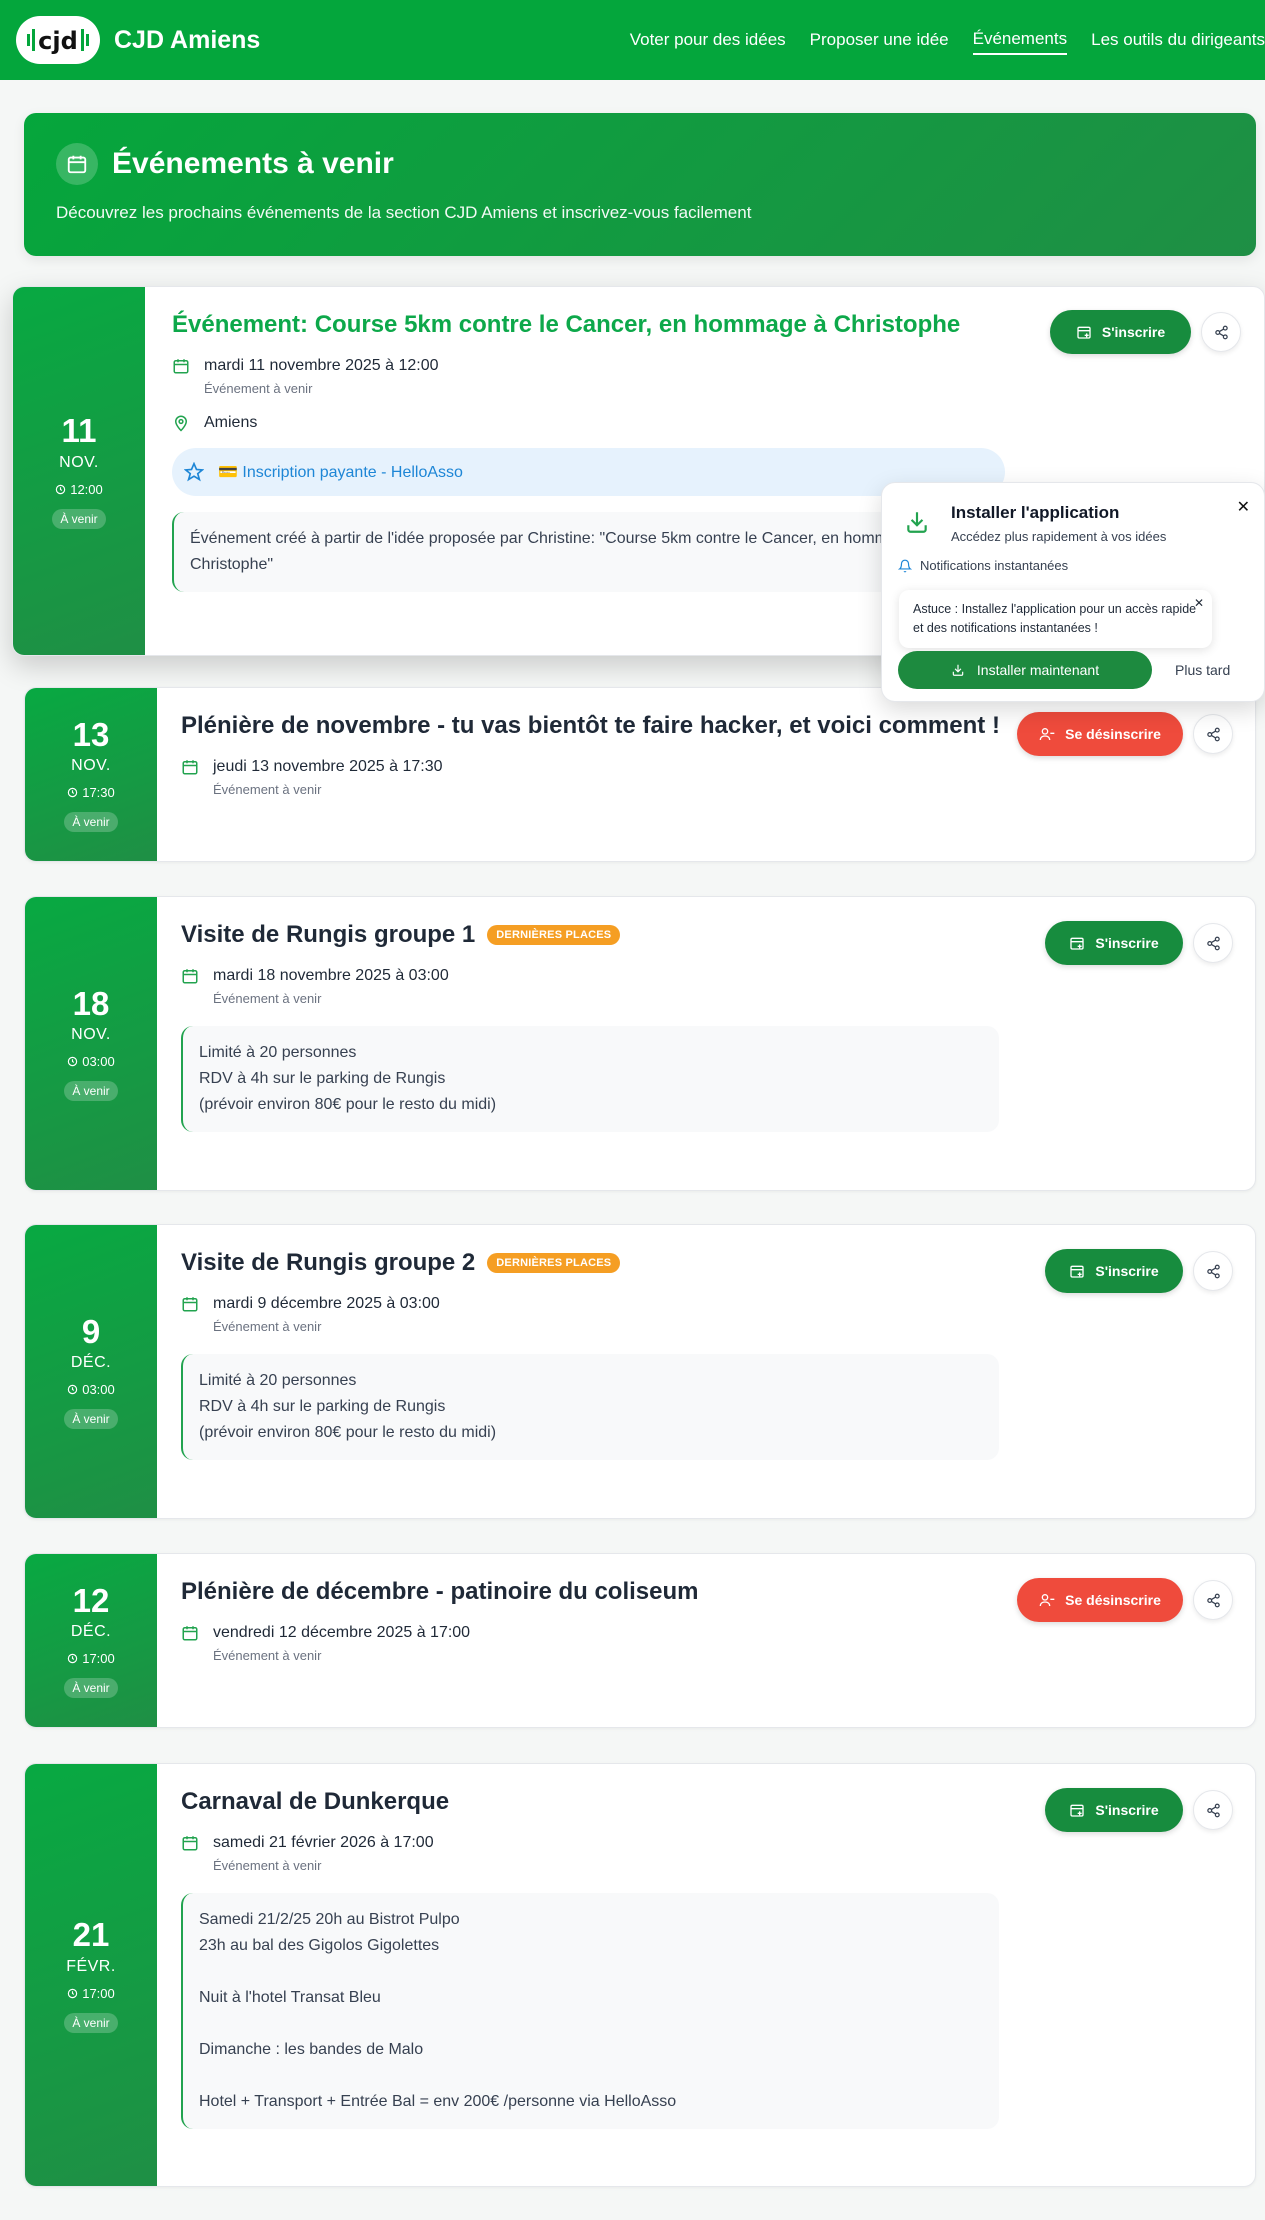 Image resolution: width=1265 pixels, height=2220 pixels. Describe the element at coordinates (983, 565) in the screenshot. I see `install-feature: Notifications instantanées` at that location.